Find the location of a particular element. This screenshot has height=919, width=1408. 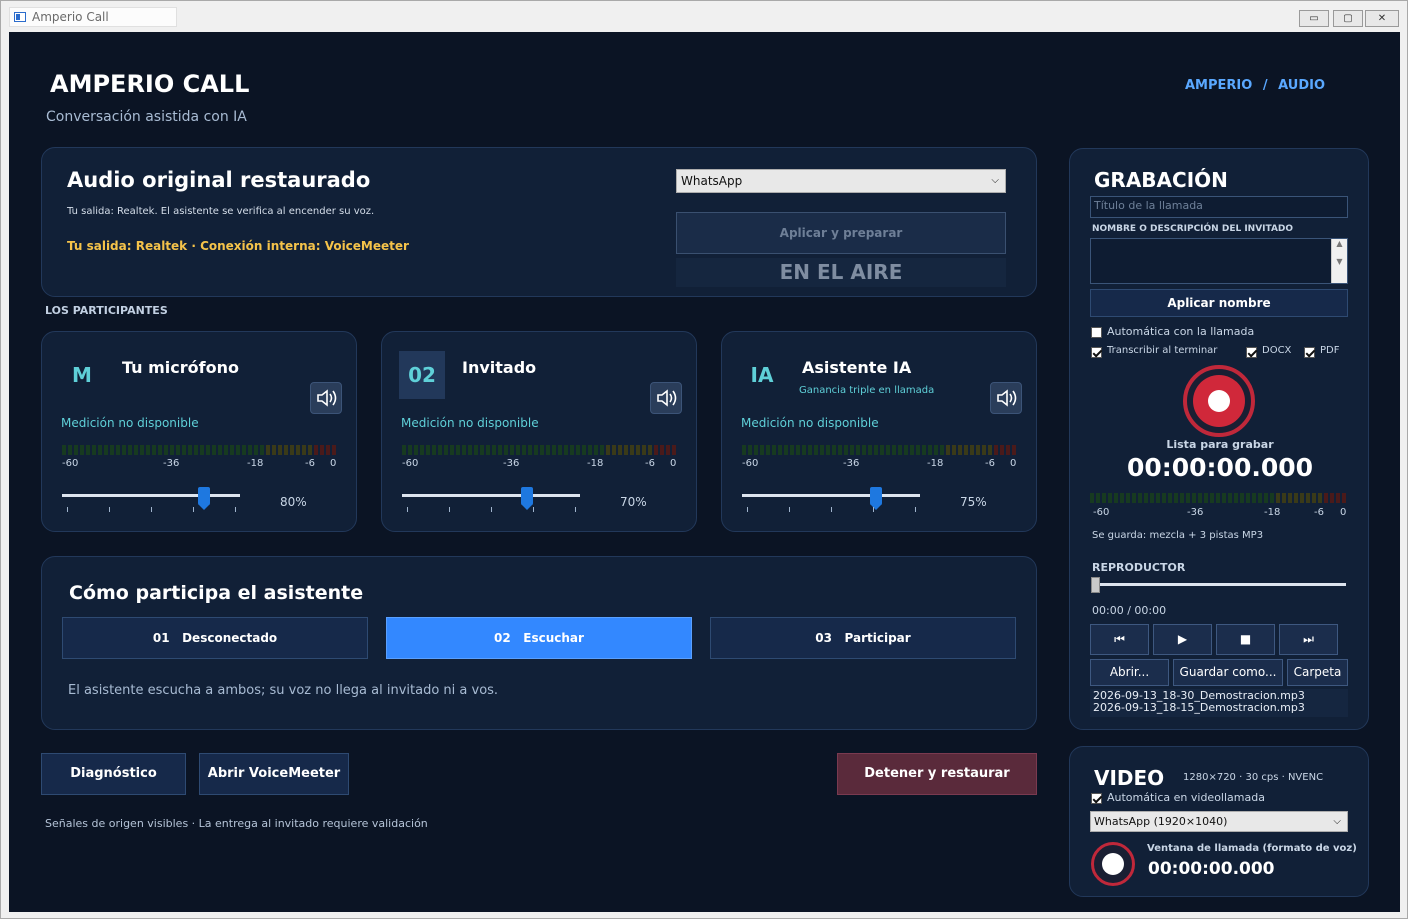

call-title-input: Título de la llamada is located at coordinates (1219, 207).